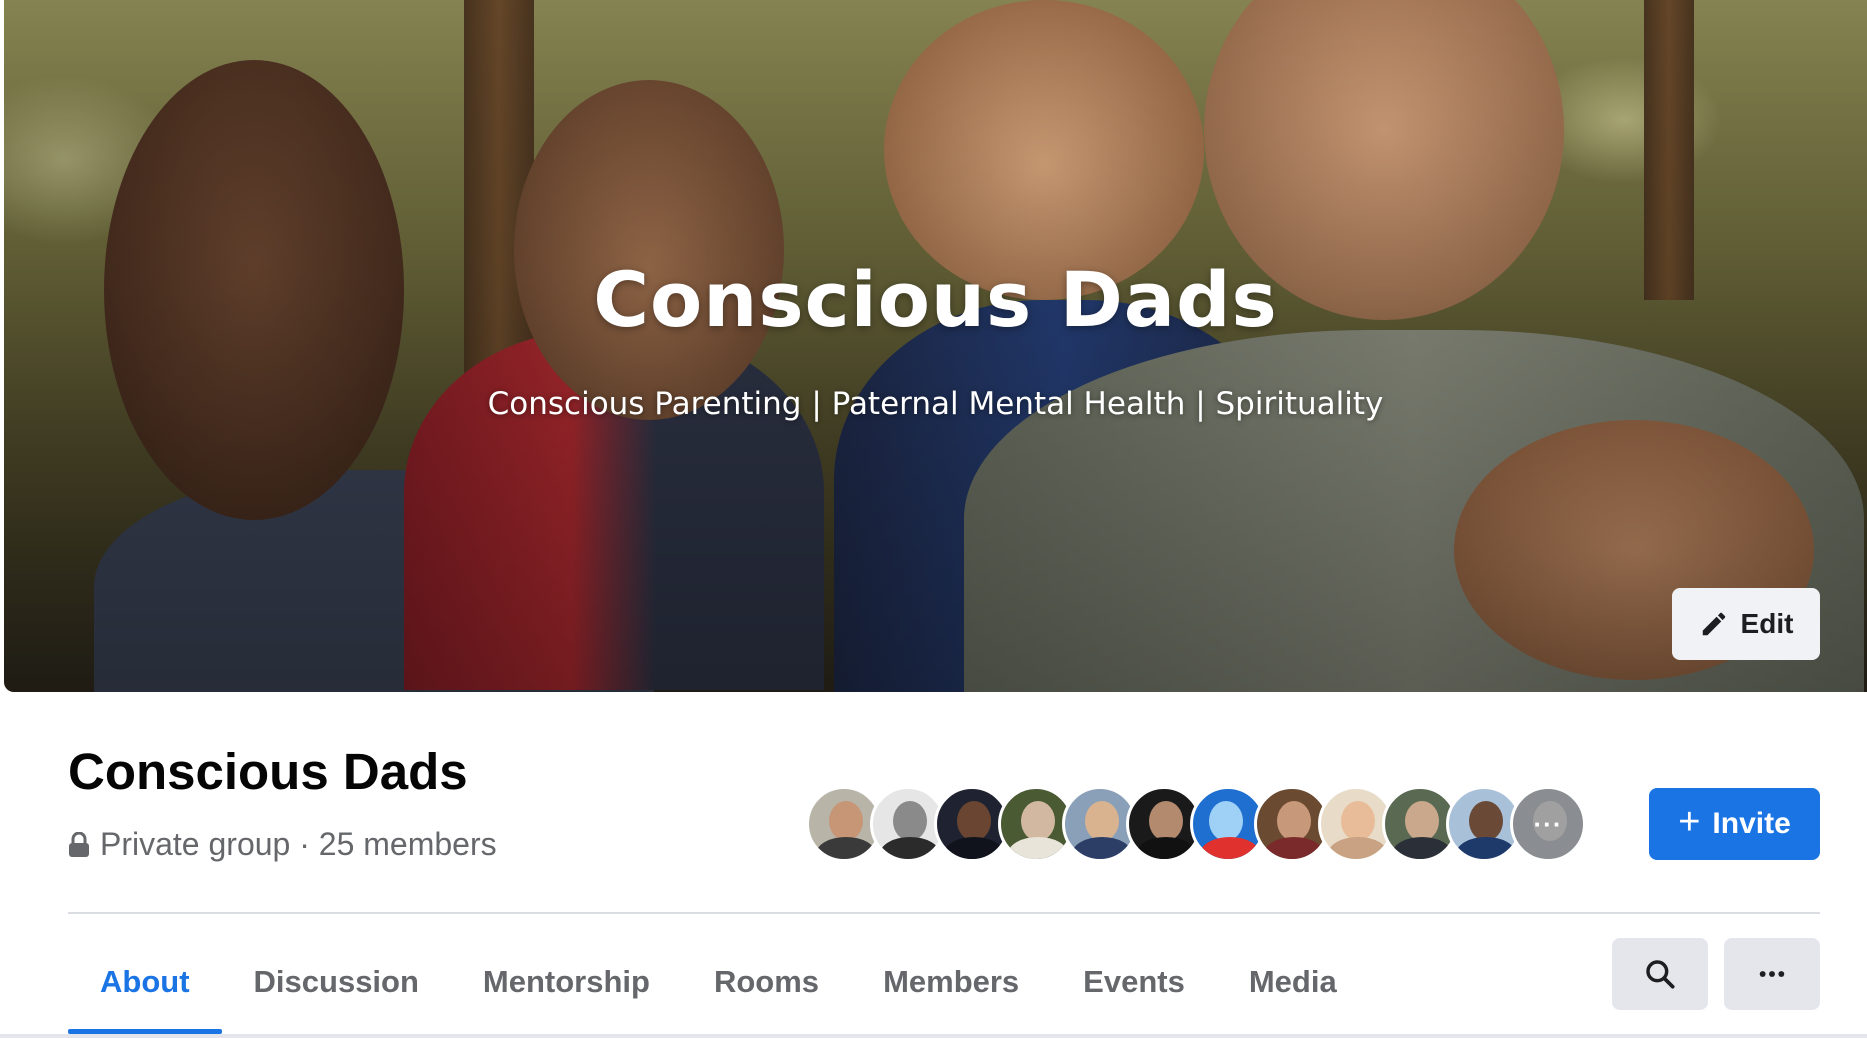 The height and width of the screenshot is (1038, 1867). What do you see at coordinates (1767, 623) in the screenshot?
I see `edit-cover-label: Edit` at bounding box center [1767, 623].